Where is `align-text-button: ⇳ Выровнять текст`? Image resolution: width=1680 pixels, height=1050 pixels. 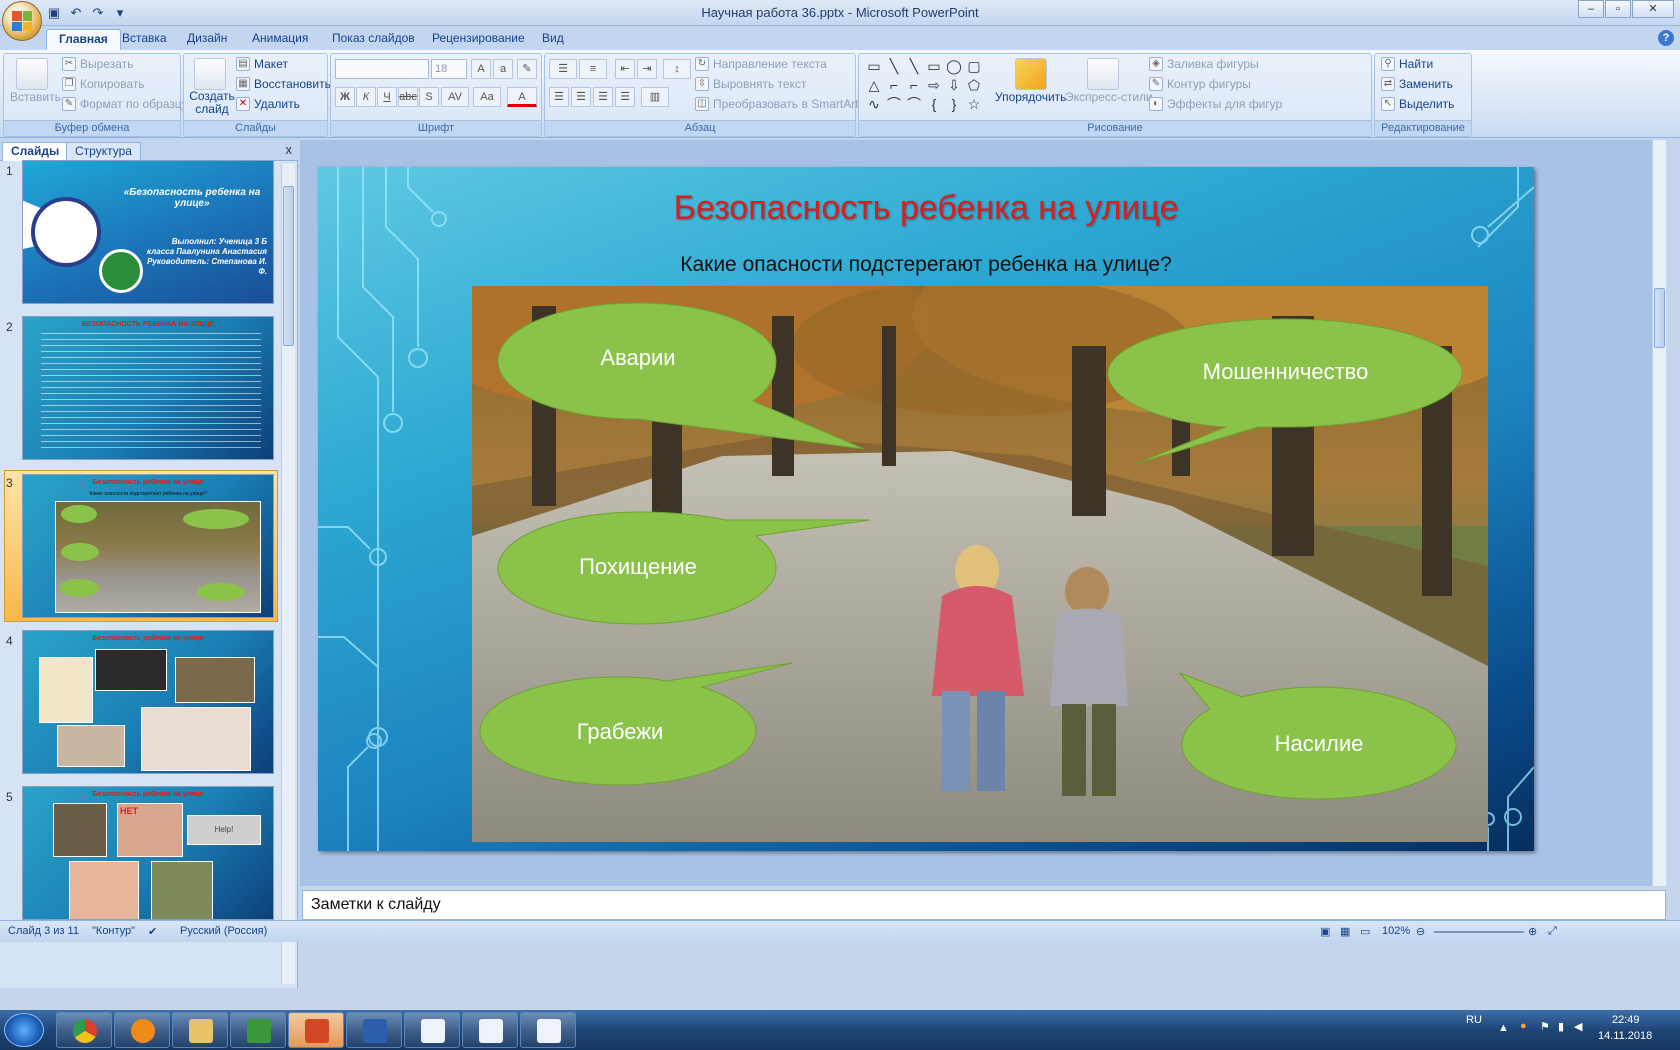 align-text-button: ⇳ Выровнять текст is located at coordinates (750, 84).